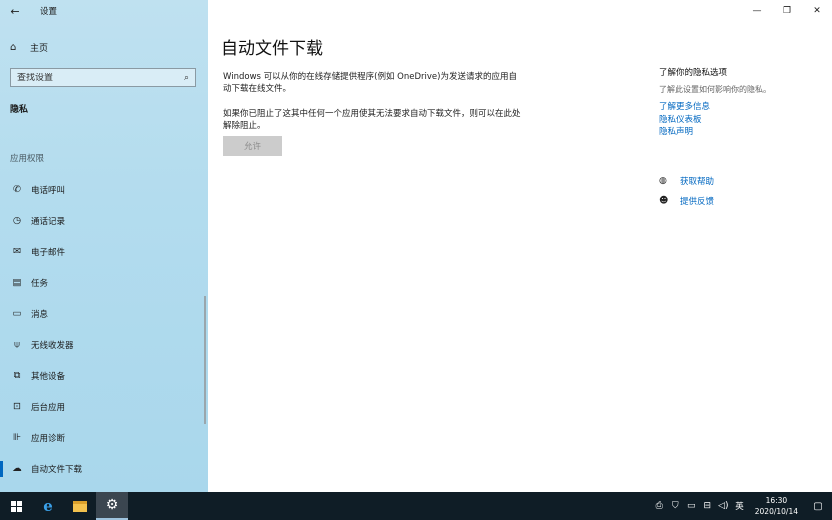 This screenshot has height=520, width=832. I want to click on page-title: 自动文件下载, so click(272, 49).